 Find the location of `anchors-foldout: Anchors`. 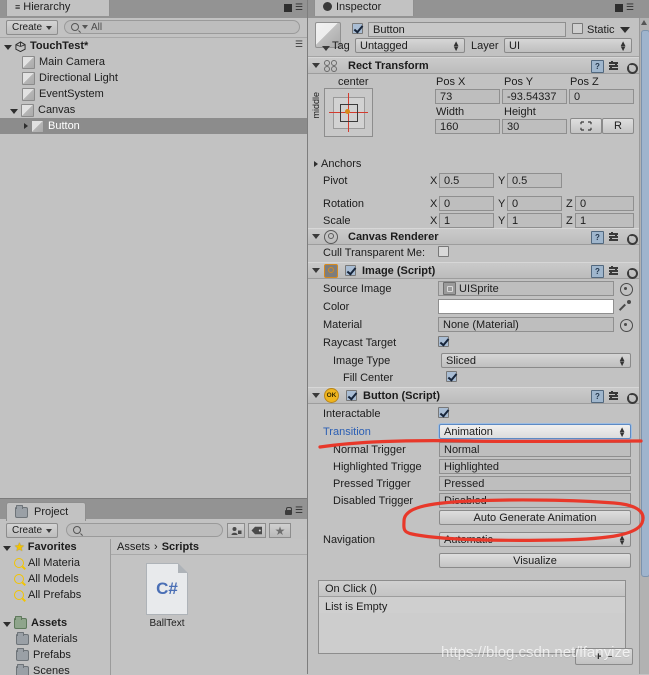

anchors-foldout: Anchors is located at coordinates (337, 164).